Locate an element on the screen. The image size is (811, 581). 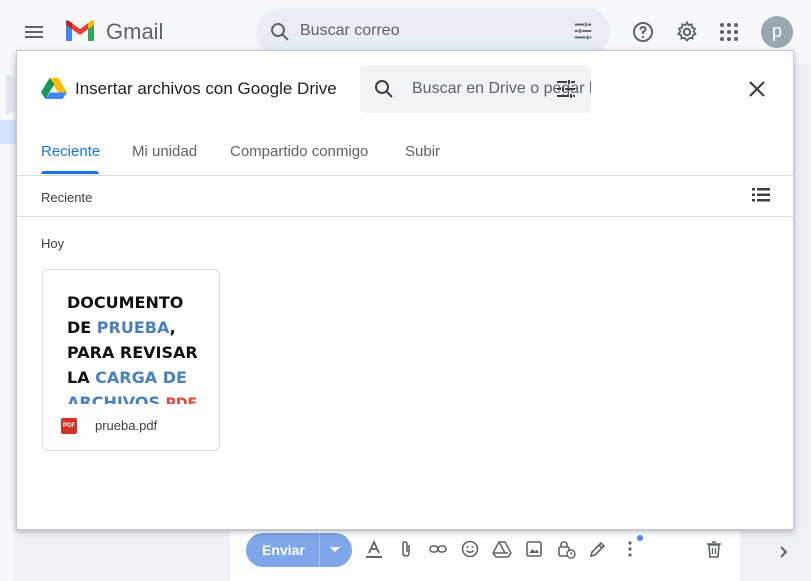
sidebar-active-item-edge is located at coordinates (8, 132).